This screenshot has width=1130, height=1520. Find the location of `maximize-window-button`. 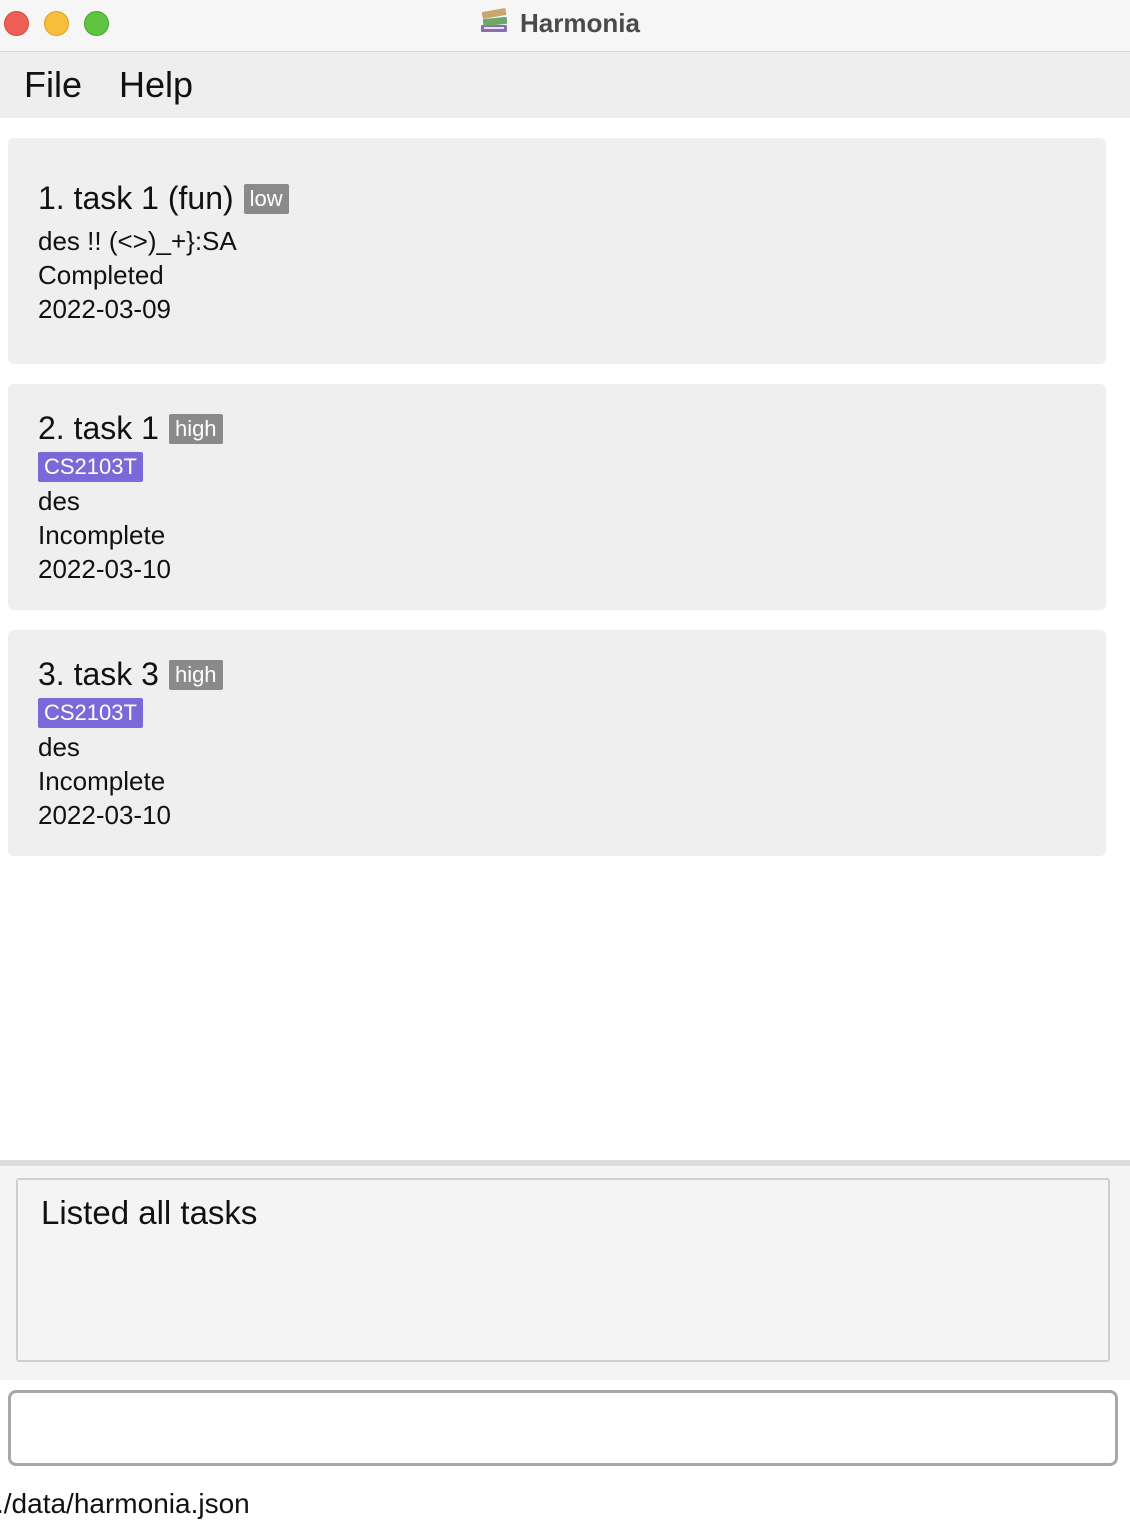

maximize-window-button is located at coordinates (96, 23).